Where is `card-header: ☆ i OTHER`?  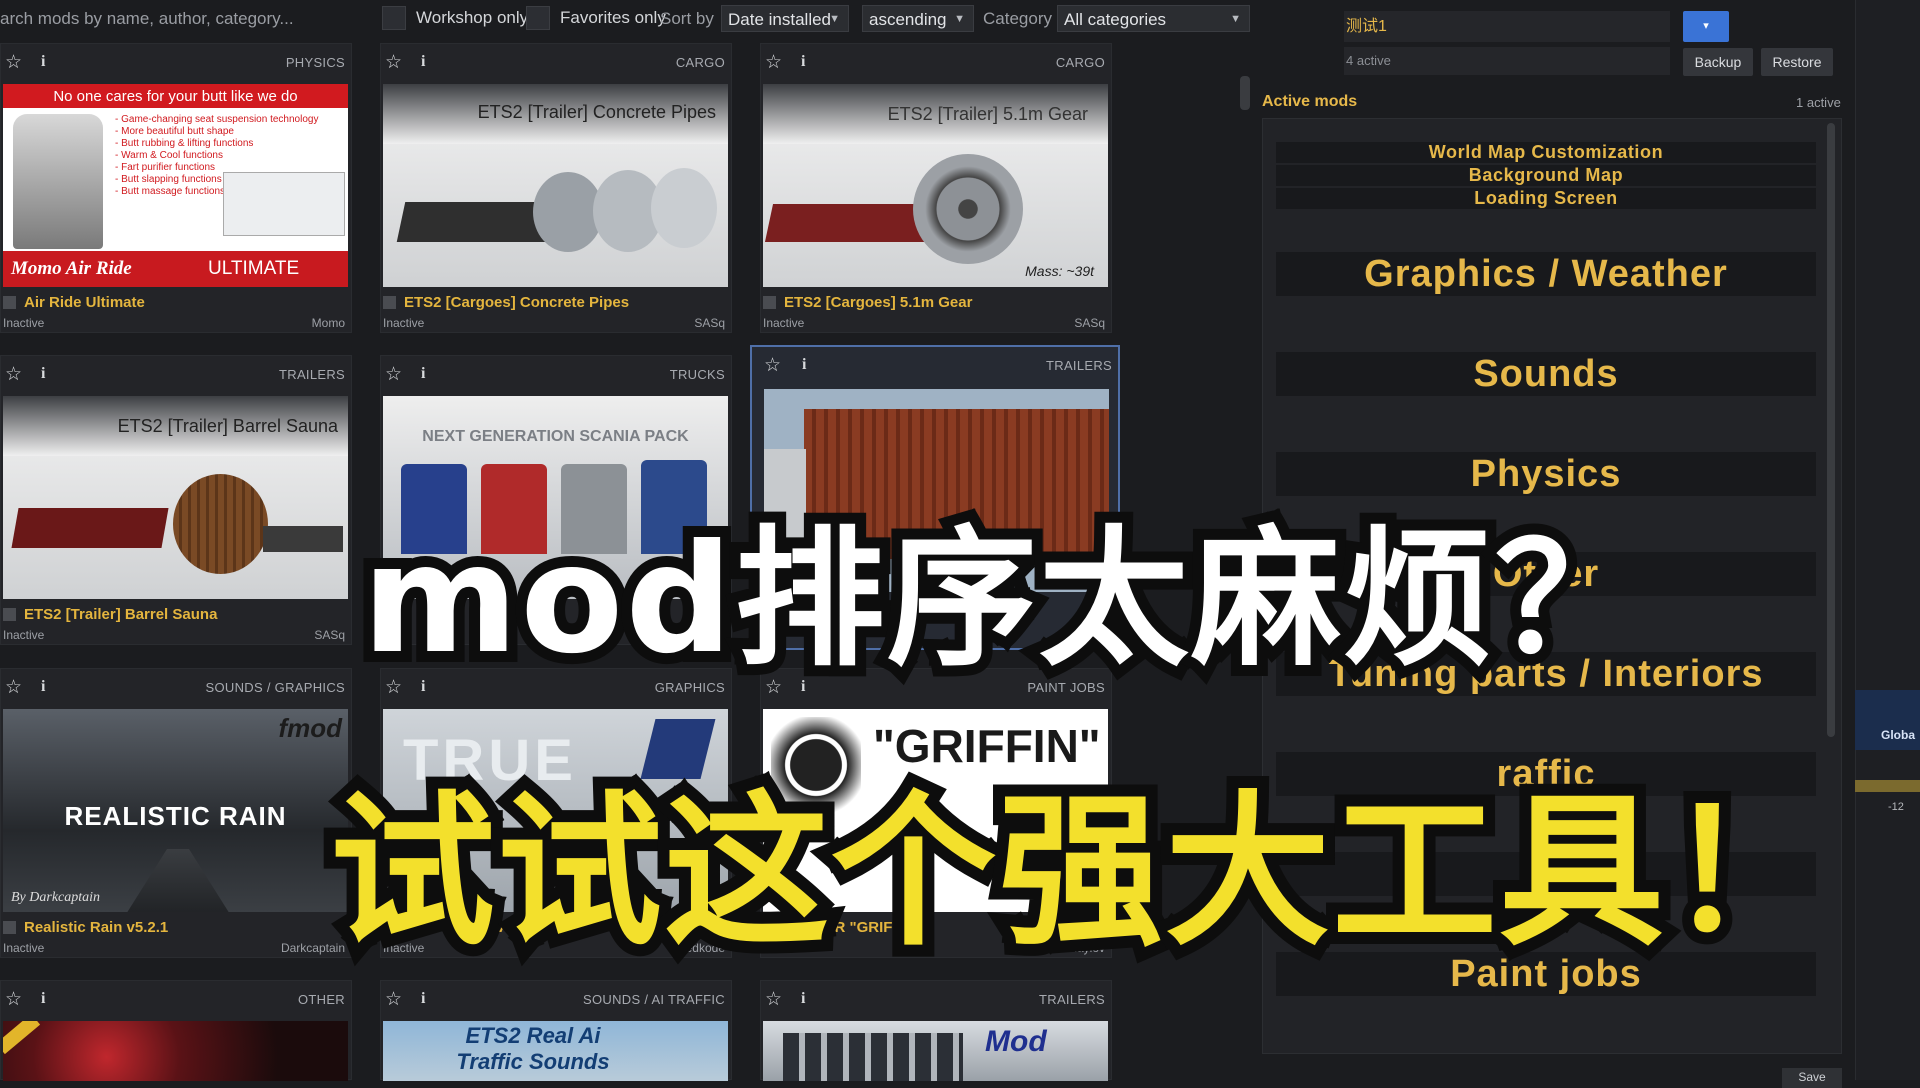 card-header: ☆ i OTHER is located at coordinates (176, 999).